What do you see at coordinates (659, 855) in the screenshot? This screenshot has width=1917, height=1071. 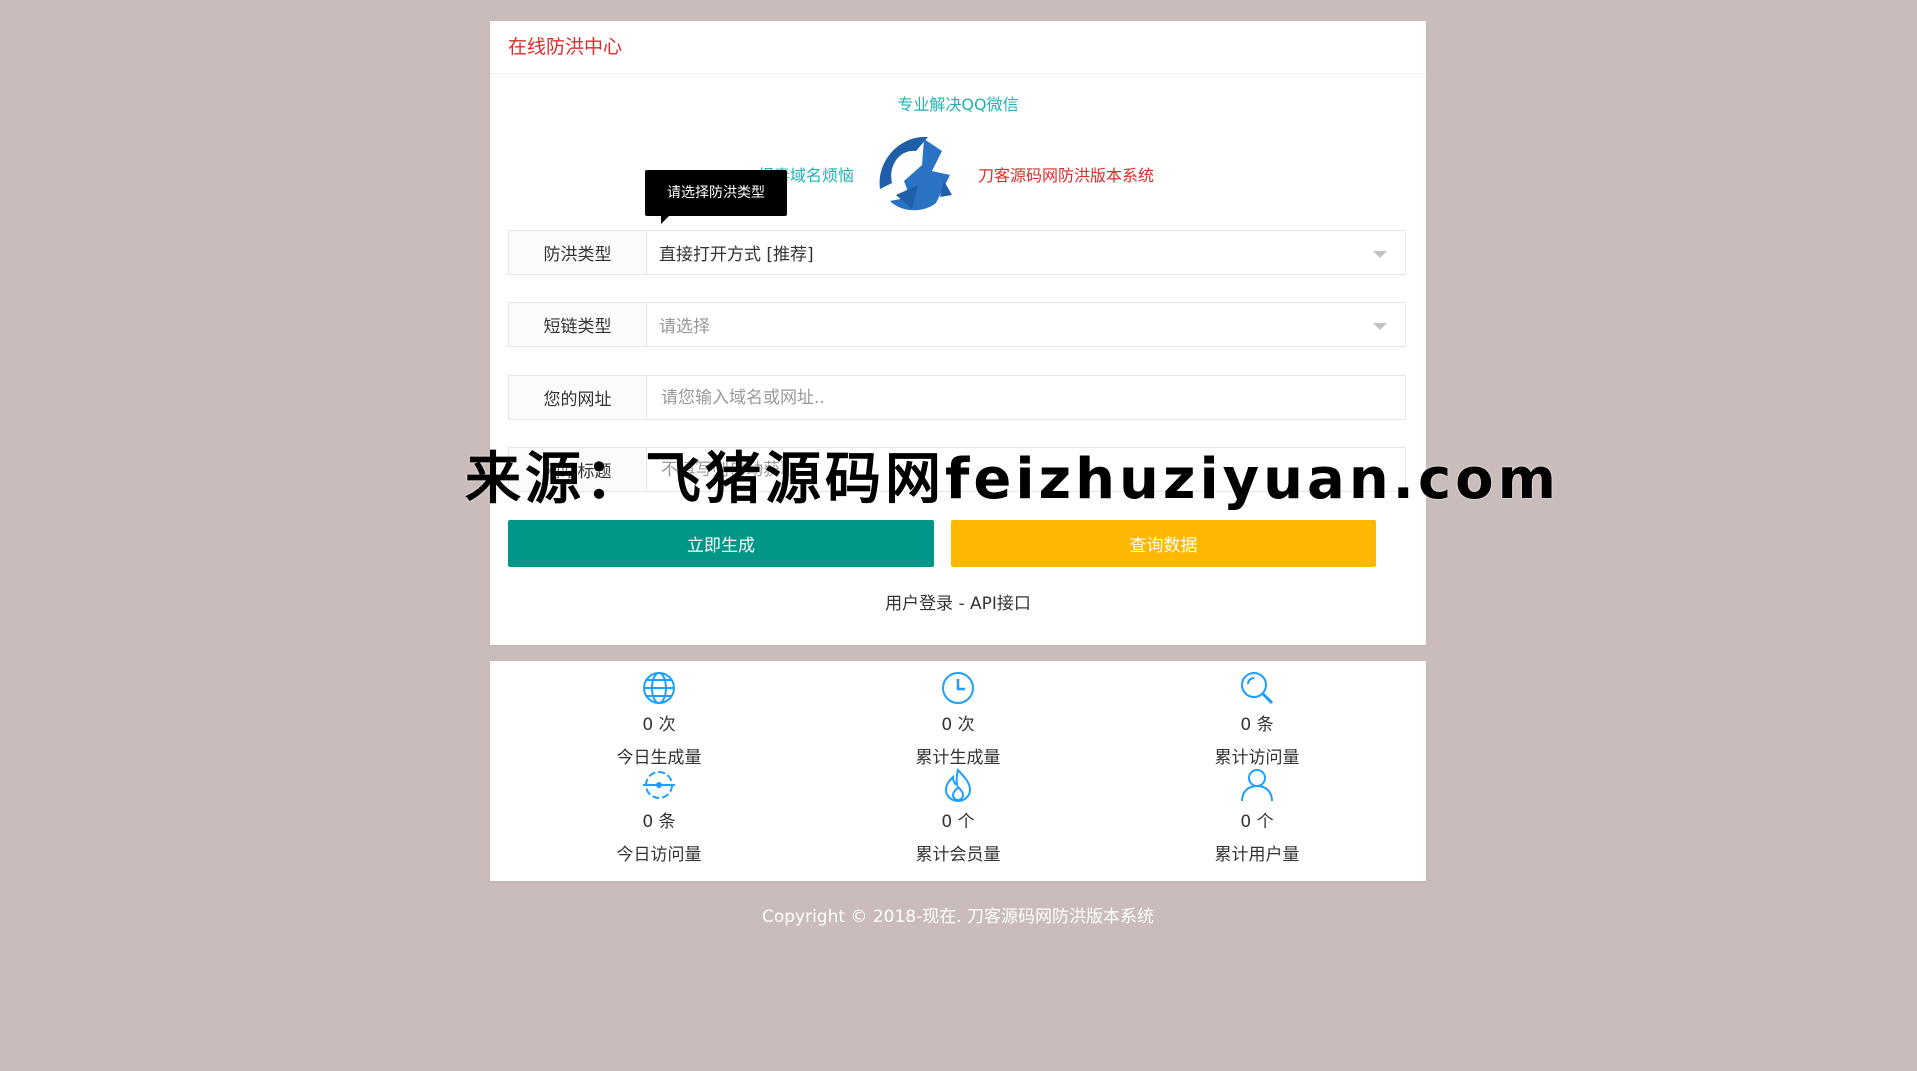 I see `stat-label: 今日访问量` at bounding box center [659, 855].